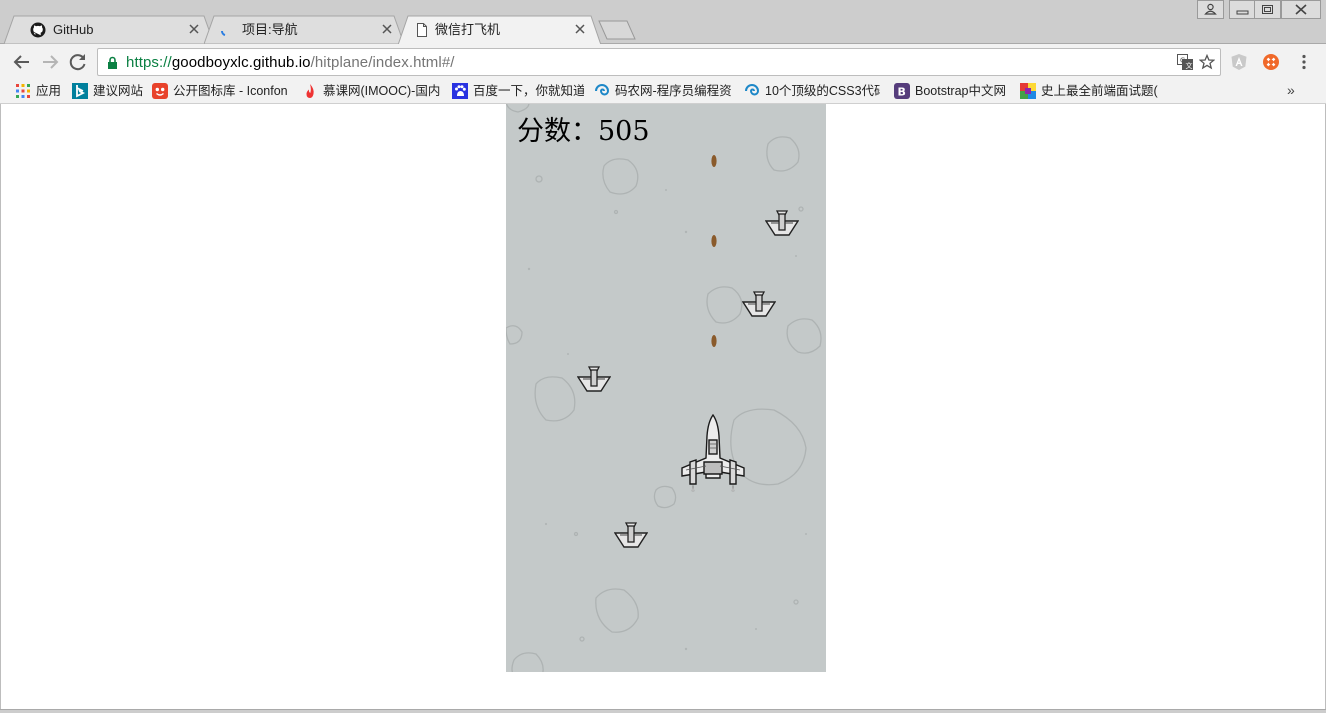  Describe the element at coordinates (1207, 62) in the screenshot. I see `bookmark-star-icon` at that location.